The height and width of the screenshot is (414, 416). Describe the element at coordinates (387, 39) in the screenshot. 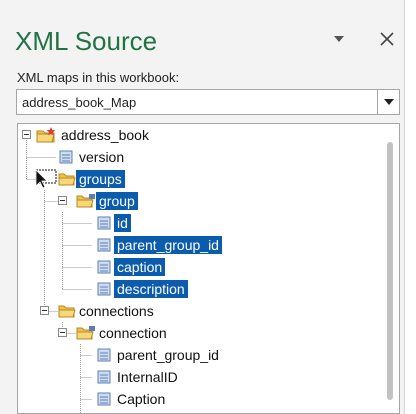

I see `close-icon` at that location.